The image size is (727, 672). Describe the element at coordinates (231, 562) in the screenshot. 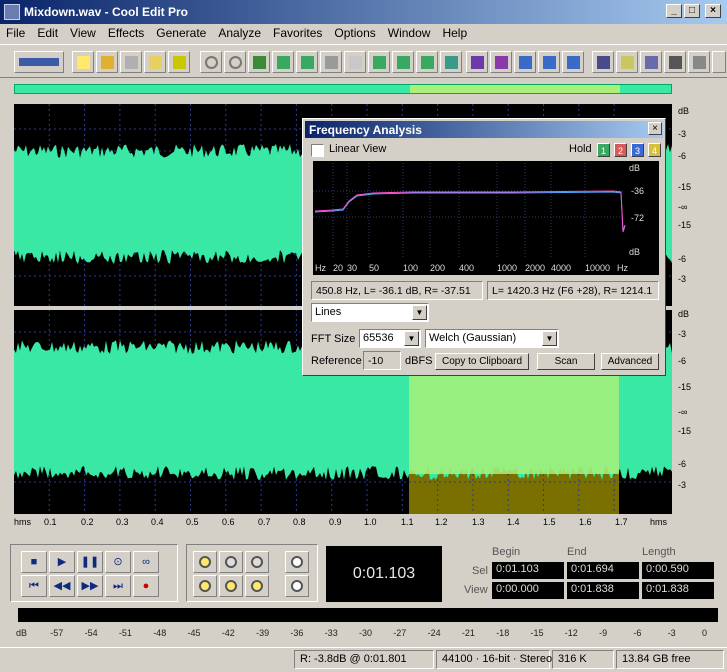

I see `zoom-out-icon` at that location.